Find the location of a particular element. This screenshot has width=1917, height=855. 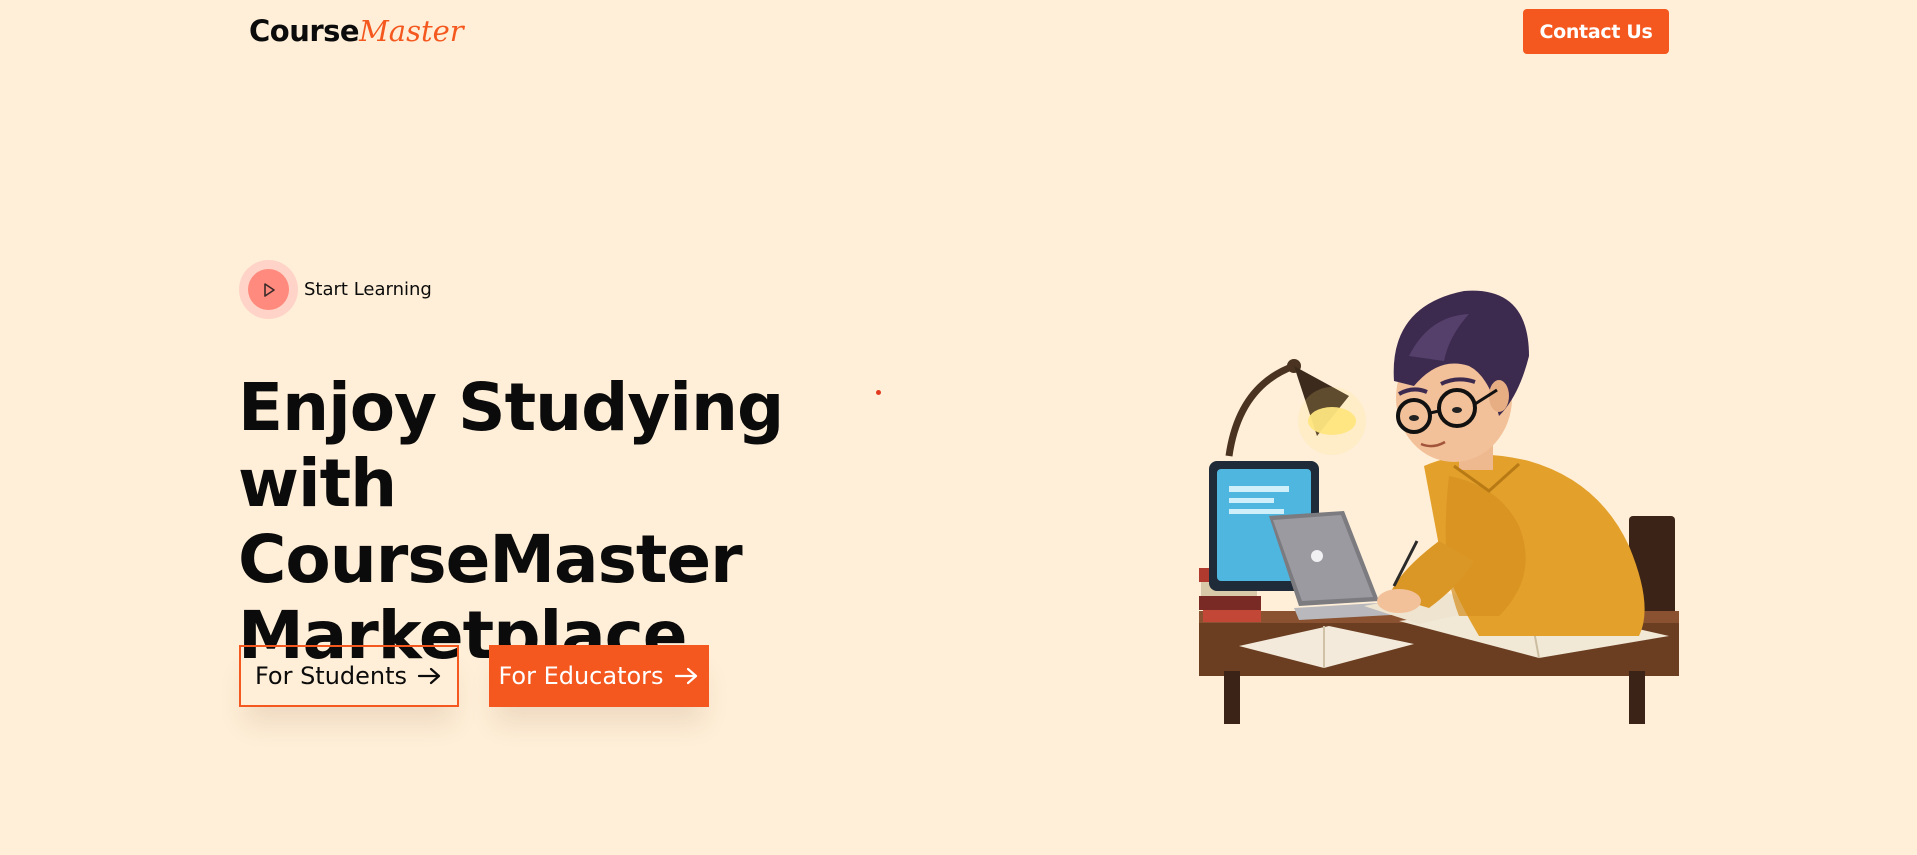

for-educators-label: For Educators is located at coordinates (581, 676).